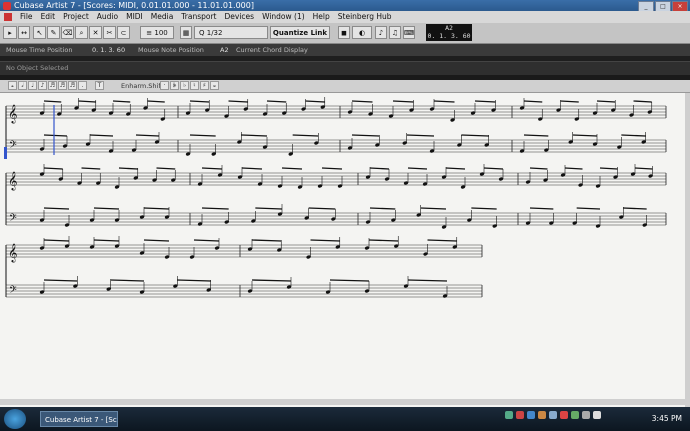  Describe the element at coordinates (214, 85) in the screenshot. I see `enharm-double-sharp-button: 𝄪` at that location.